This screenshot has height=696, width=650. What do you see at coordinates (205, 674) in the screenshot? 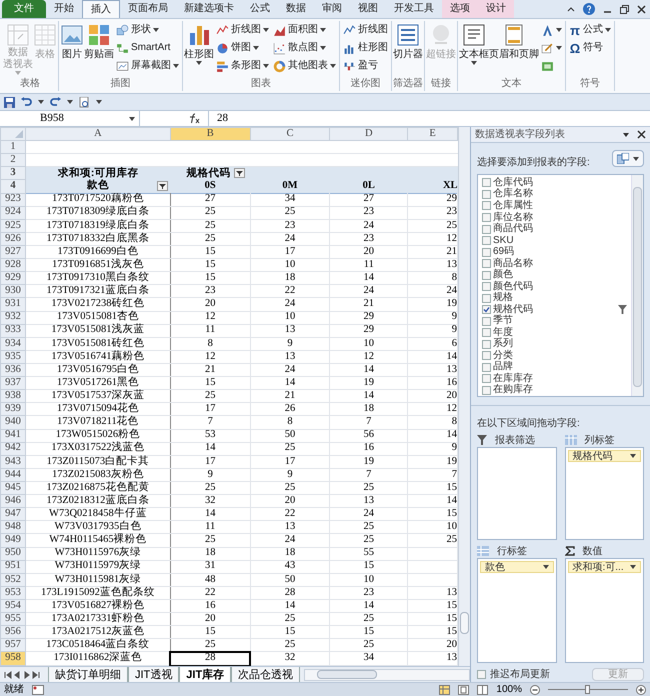
I see `sheet-tab: JIT库存` at bounding box center [205, 674].